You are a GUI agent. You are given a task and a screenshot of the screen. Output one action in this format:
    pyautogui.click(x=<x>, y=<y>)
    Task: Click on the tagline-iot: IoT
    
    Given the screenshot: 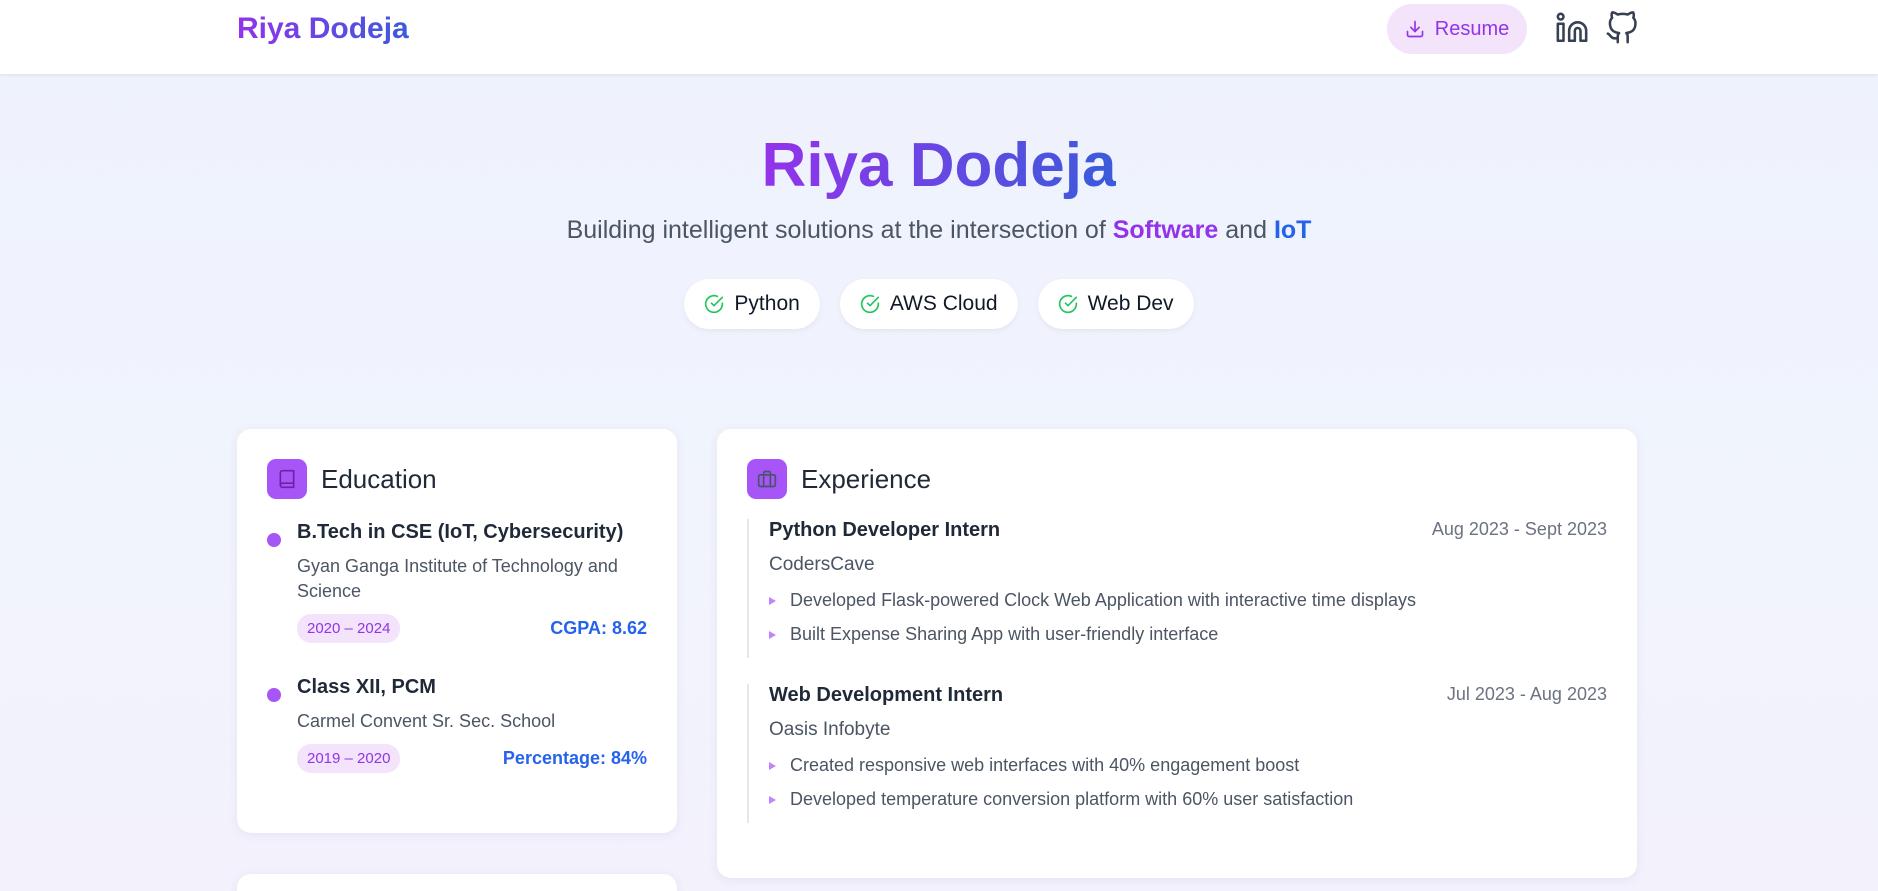 What is the action you would take?
    pyautogui.click(x=1292, y=230)
    